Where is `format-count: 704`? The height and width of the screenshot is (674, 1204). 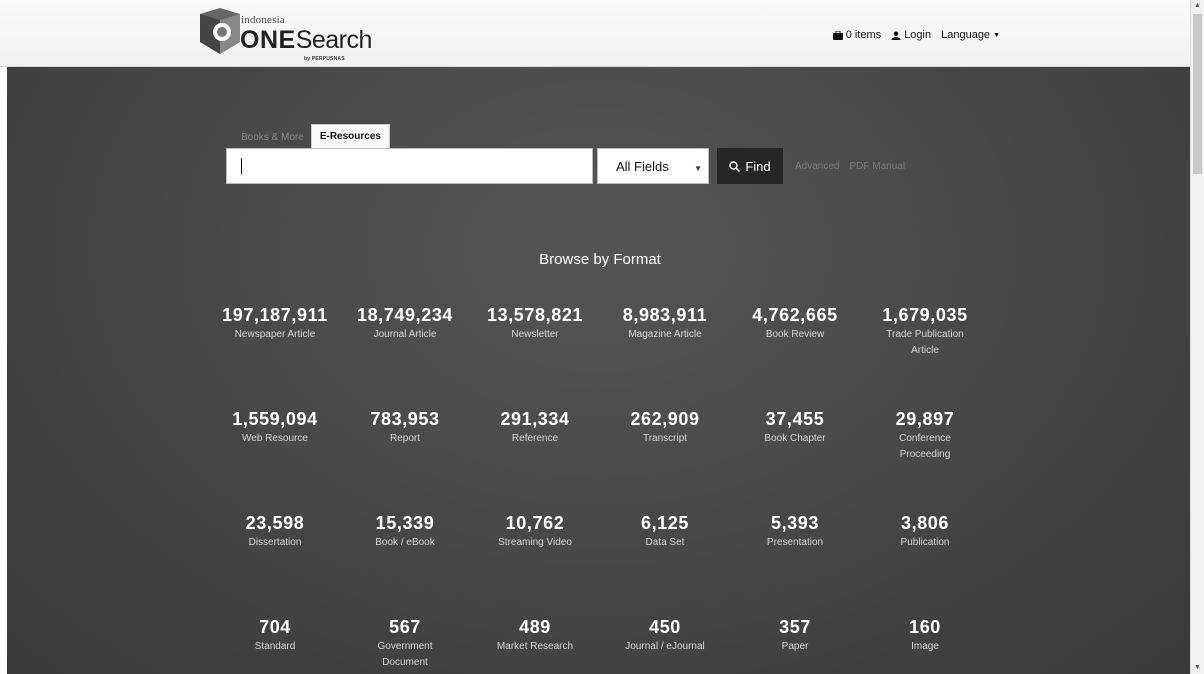
format-count: 704 is located at coordinates (275, 627).